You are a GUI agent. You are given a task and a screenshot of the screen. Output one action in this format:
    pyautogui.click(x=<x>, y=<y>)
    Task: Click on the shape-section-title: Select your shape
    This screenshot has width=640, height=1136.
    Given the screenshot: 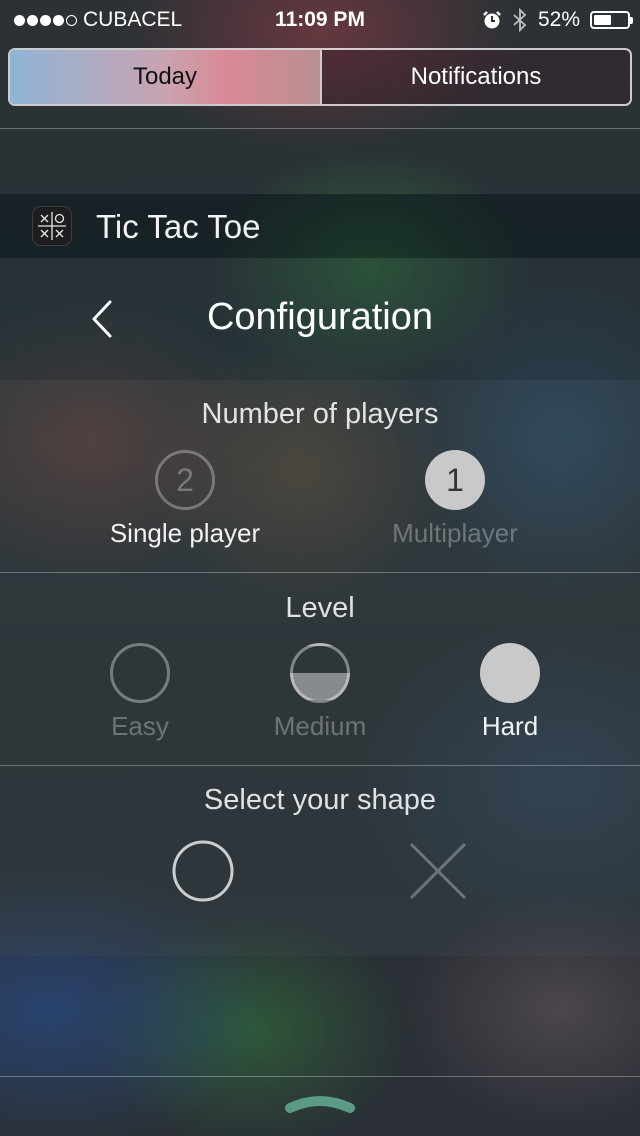 What is the action you would take?
    pyautogui.click(x=320, y=800)
    